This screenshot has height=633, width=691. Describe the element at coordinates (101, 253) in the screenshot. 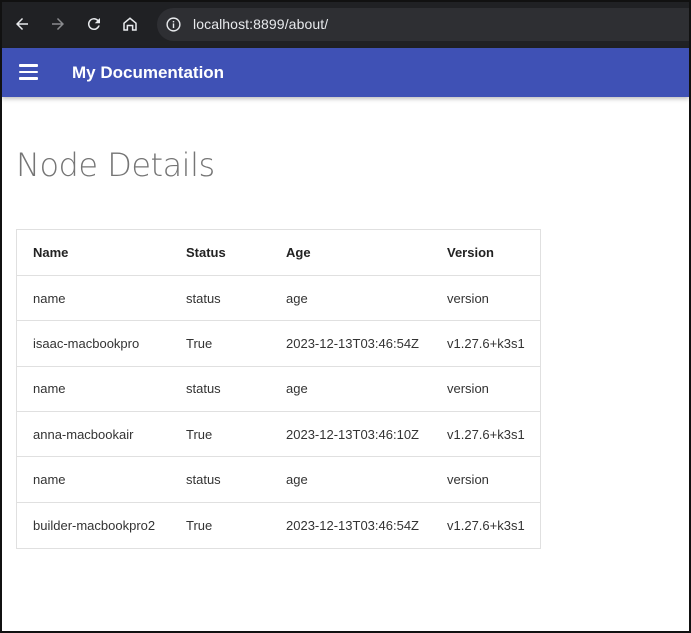

I see `column-header-name: Name` at that location.